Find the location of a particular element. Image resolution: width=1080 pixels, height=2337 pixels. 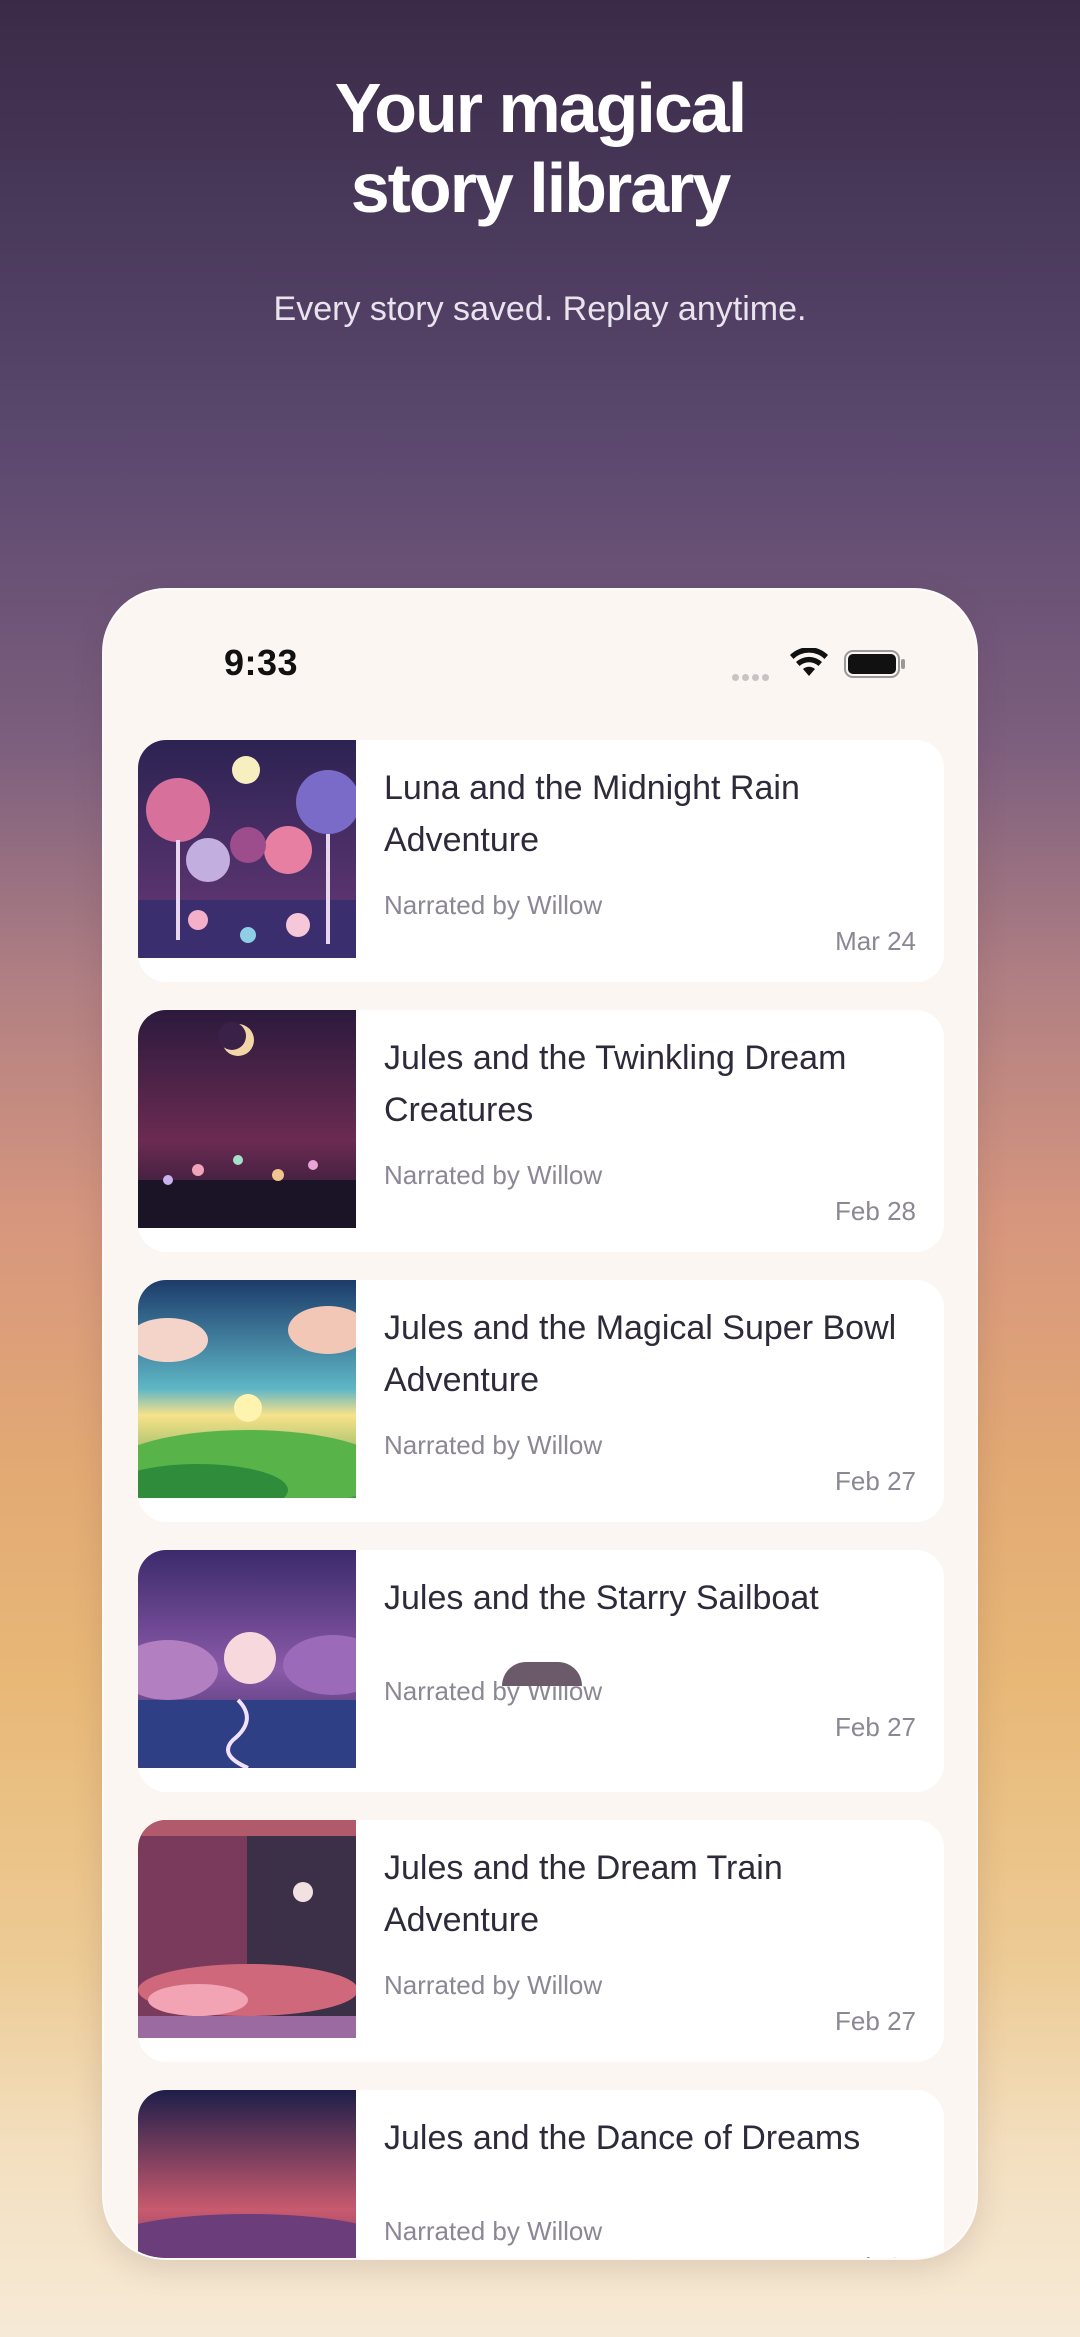

status-bar: 9:33 is located at coordinates (540, 636).